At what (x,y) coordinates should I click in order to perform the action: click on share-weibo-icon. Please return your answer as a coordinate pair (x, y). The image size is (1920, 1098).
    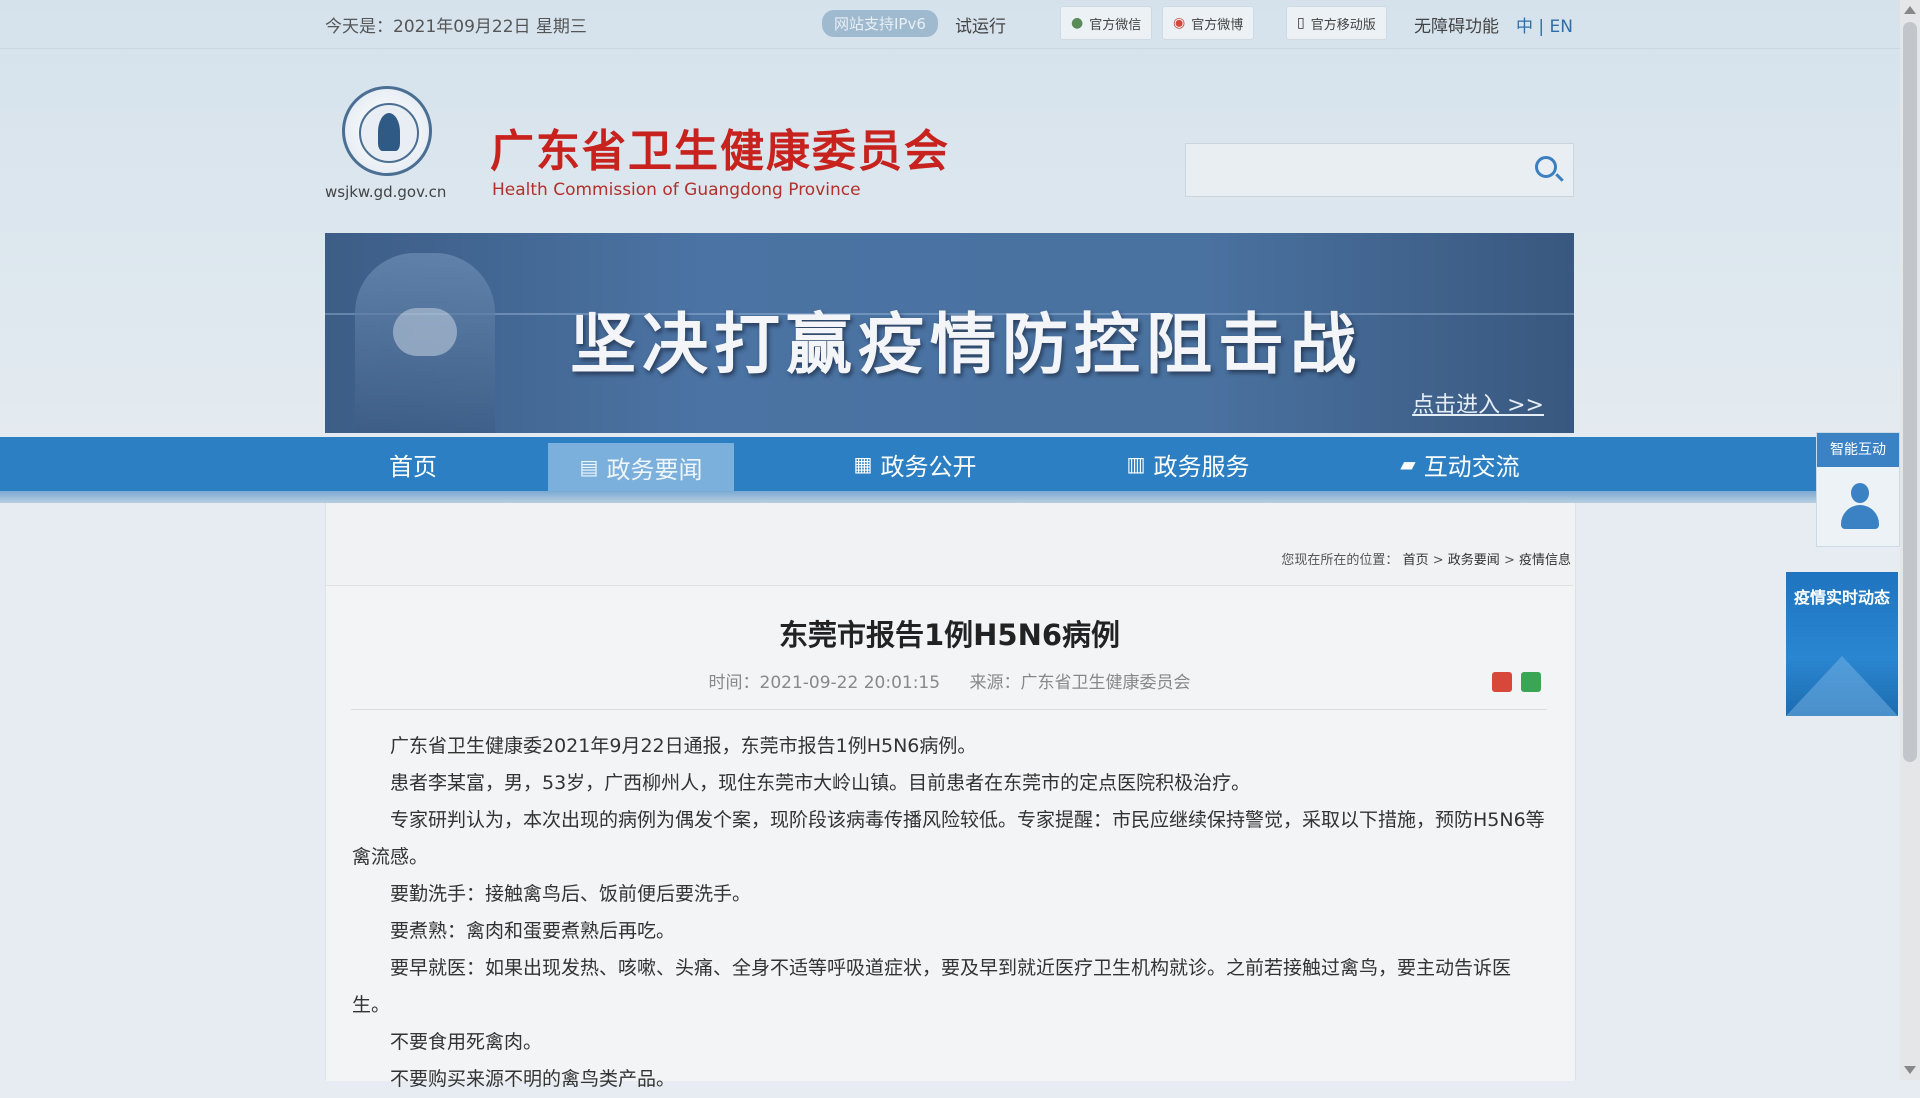
    Looking at the image, I should click on (1502, 682).